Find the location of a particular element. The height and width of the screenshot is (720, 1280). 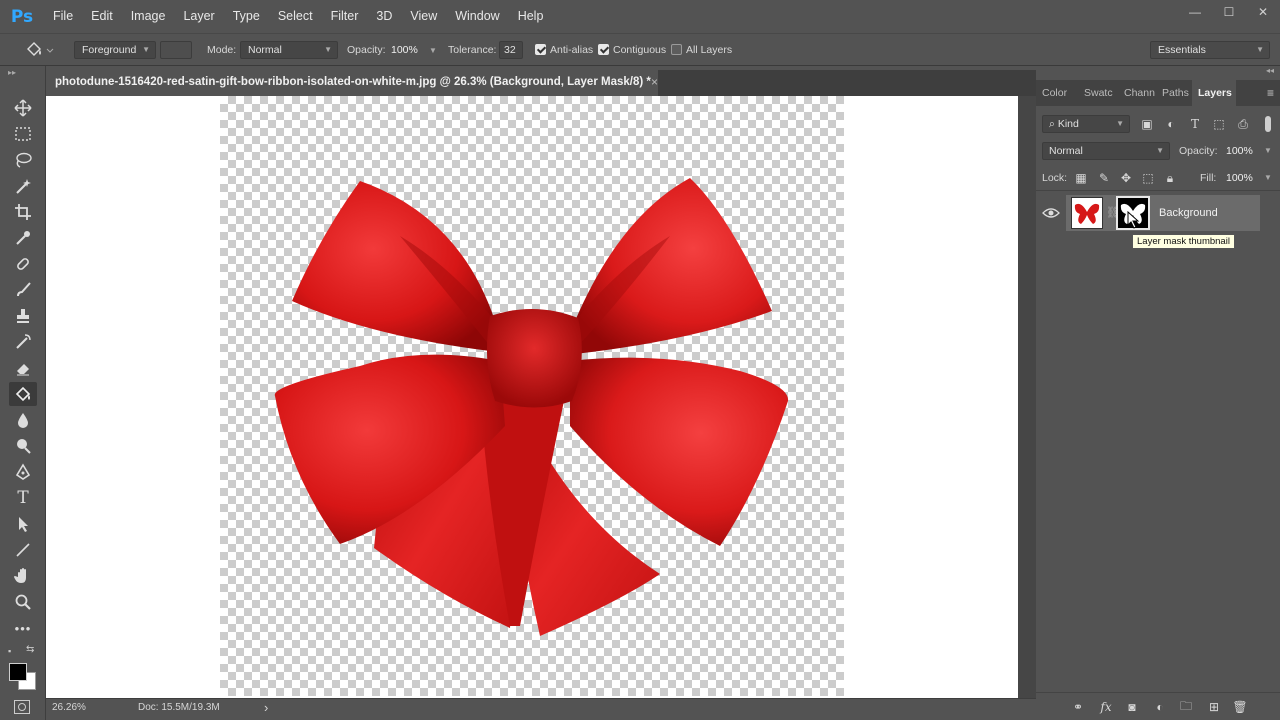

panel-tab-strip: Color Swatc Chann Paths Layers ≡ is located at coordinates (1158, 93).